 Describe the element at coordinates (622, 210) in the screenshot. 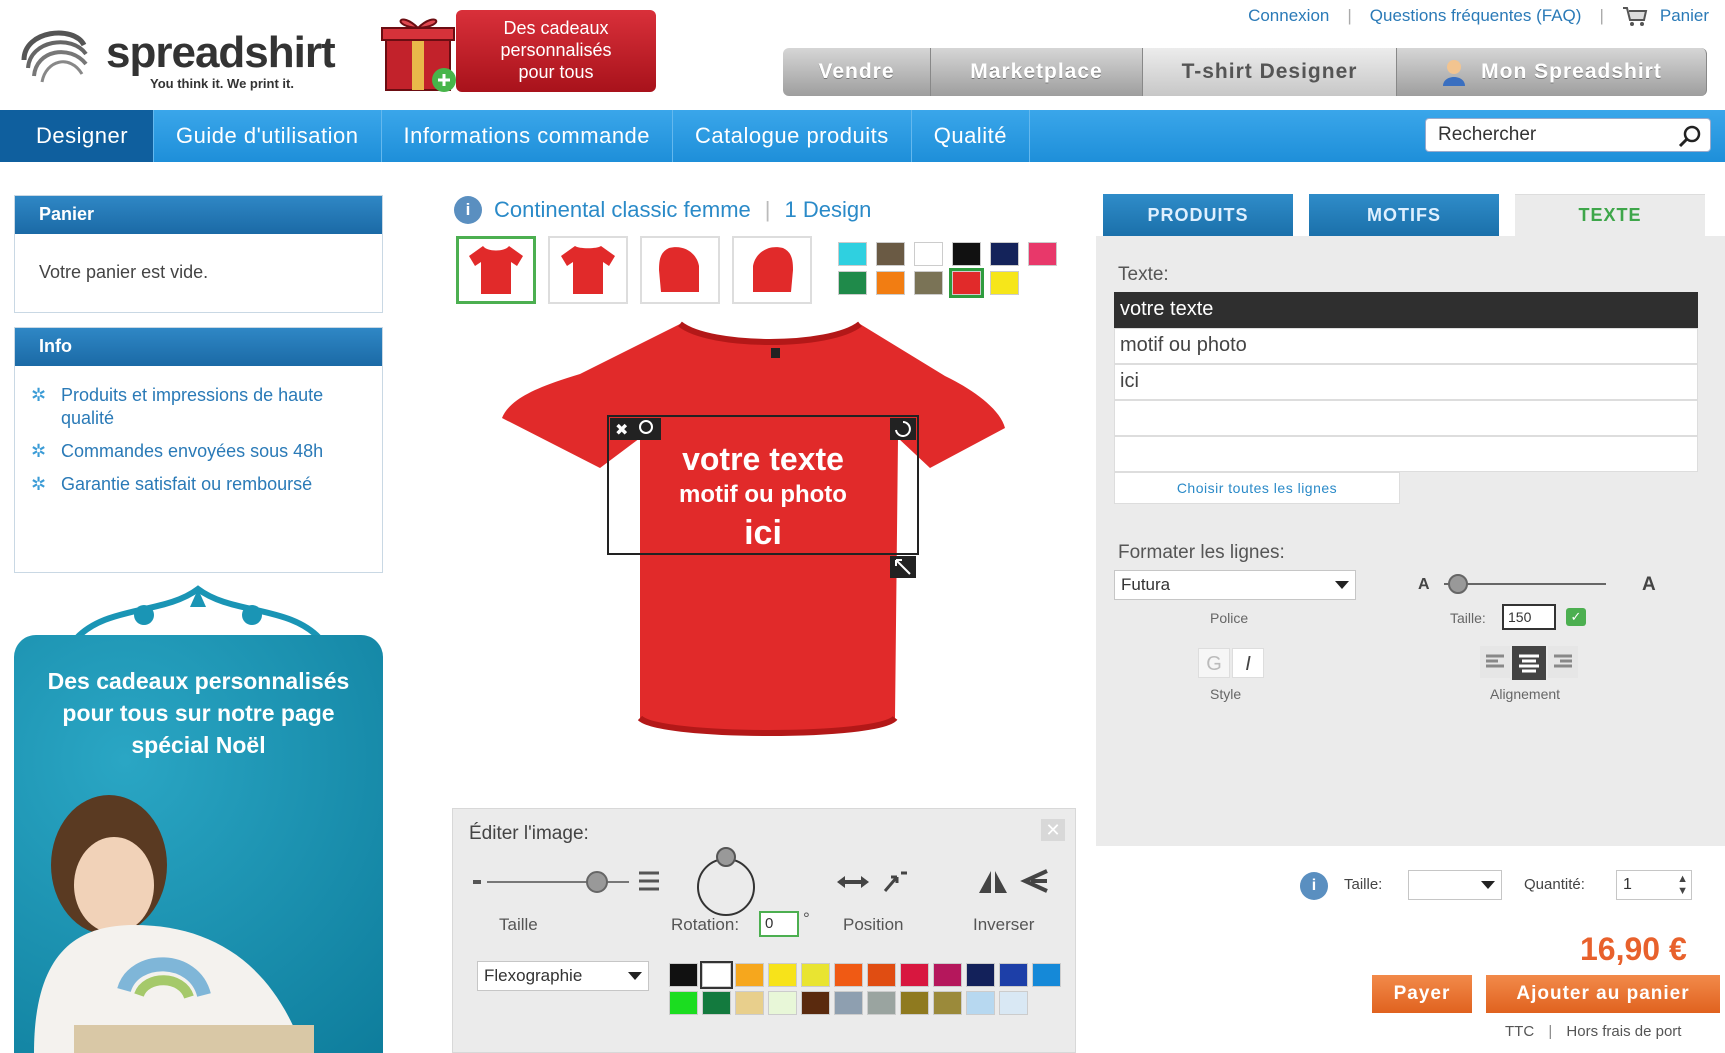

I see `product-name: Continental classic femme` at that location.